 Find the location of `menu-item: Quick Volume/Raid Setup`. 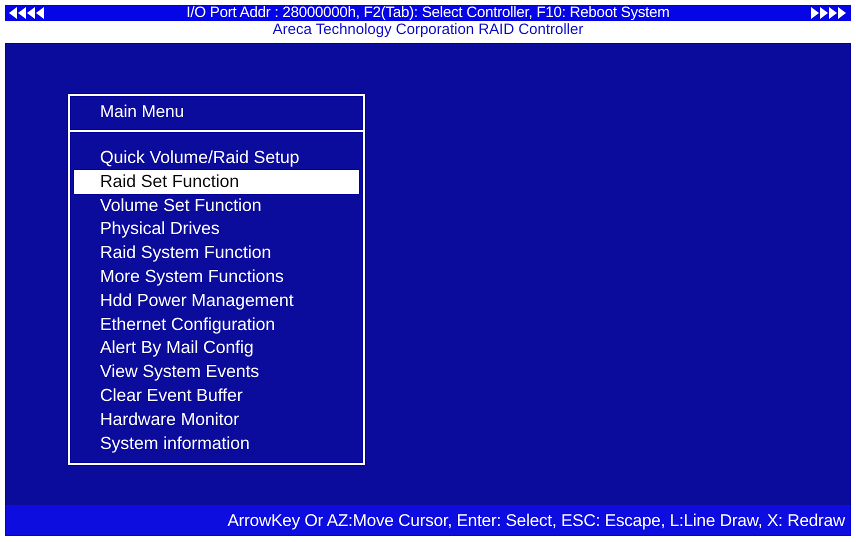

menu-item: Quick Volume/Raid Setup is located at coordinates (216, 158).